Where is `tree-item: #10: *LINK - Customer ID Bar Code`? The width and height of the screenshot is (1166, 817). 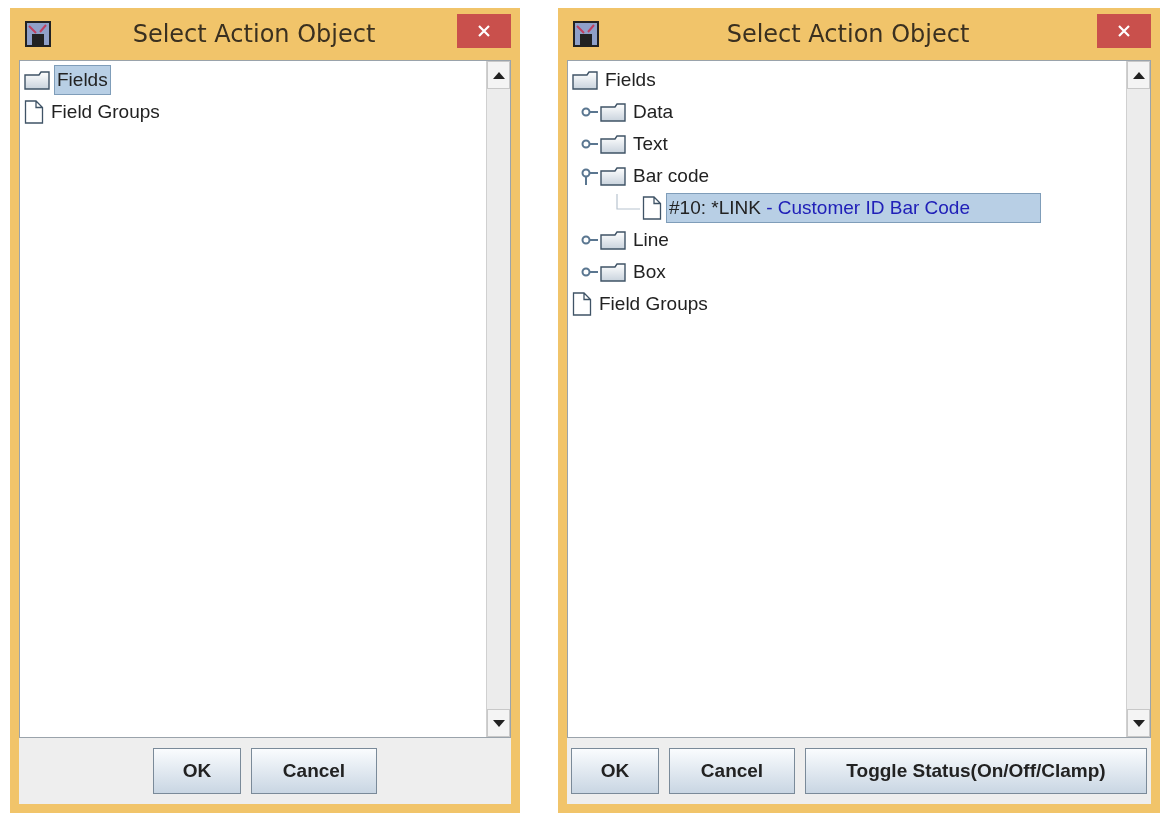
tree-item: #10: *LINK - Customer ID Bar Code is located at coordinates (853, 208).